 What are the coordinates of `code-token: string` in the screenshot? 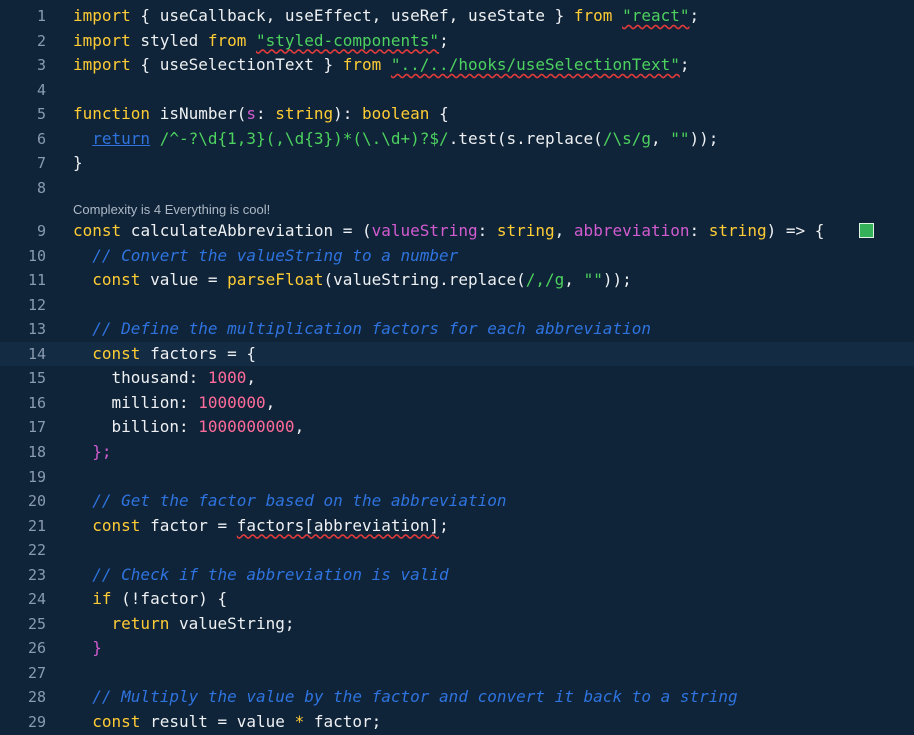 It's located at (737, 230).